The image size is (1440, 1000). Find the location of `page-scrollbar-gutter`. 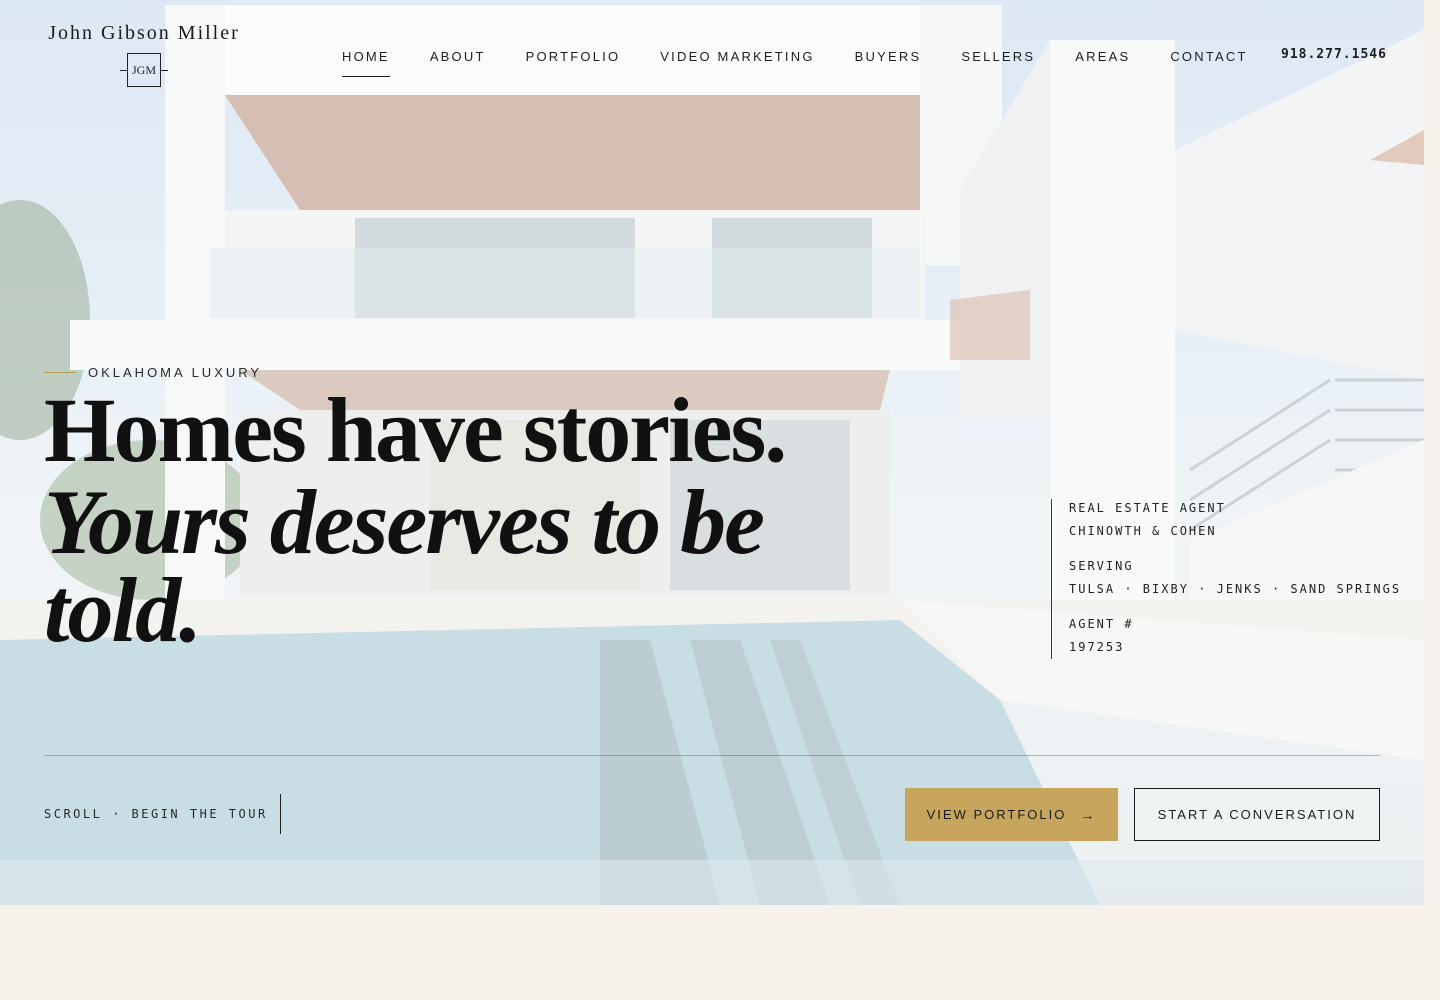

page-scrollbar-gutter is located at coordinates (1432, 452).